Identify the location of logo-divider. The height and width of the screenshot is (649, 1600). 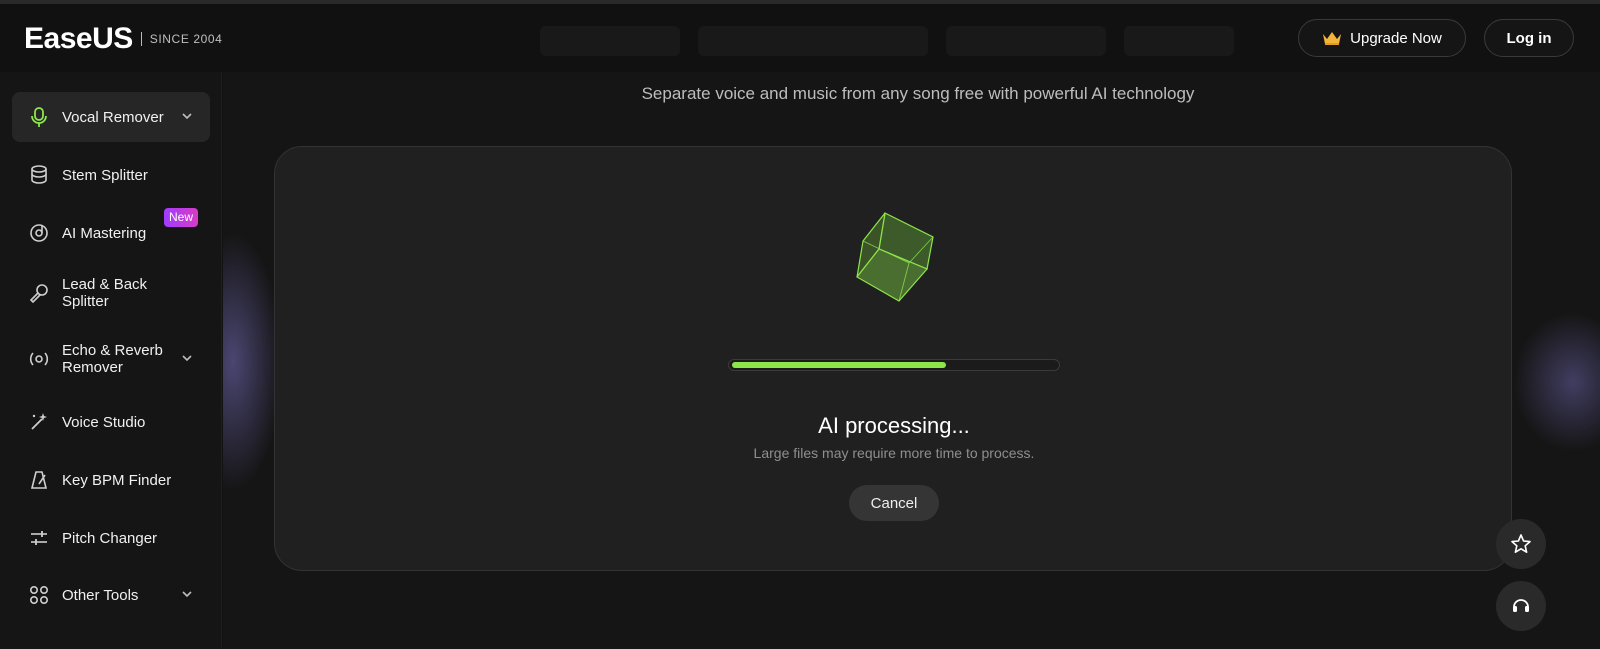
(141, 39).